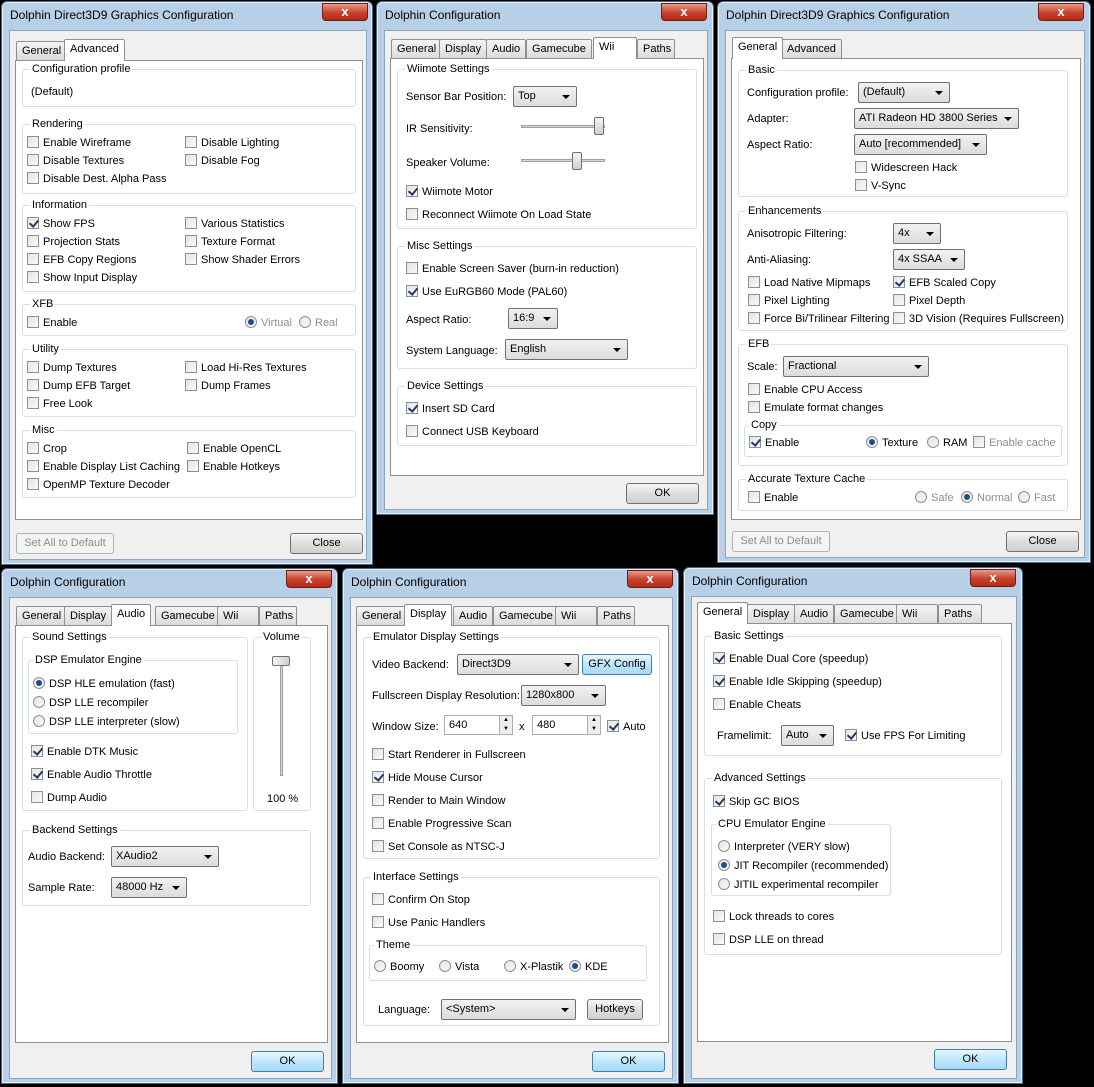 The height and width of the screenshot is (1087, 1094). I want to click on config-profile-dropdown: (Default), so click(904, 92).